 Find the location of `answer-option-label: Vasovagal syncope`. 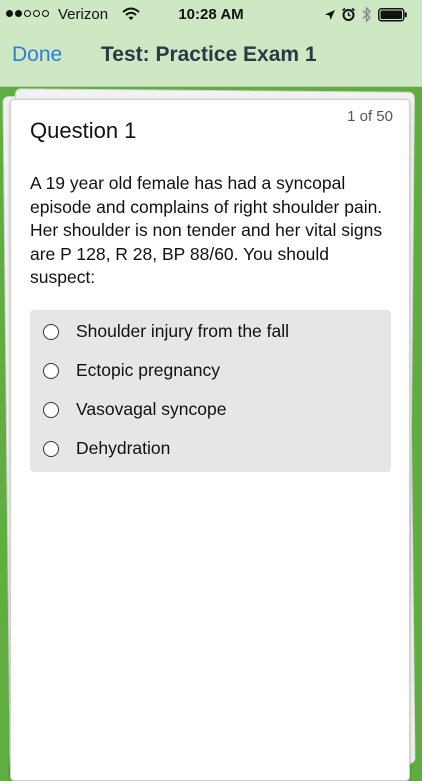

answer-option-label: Vasovagal syncope is located at coordinates (151, 409).